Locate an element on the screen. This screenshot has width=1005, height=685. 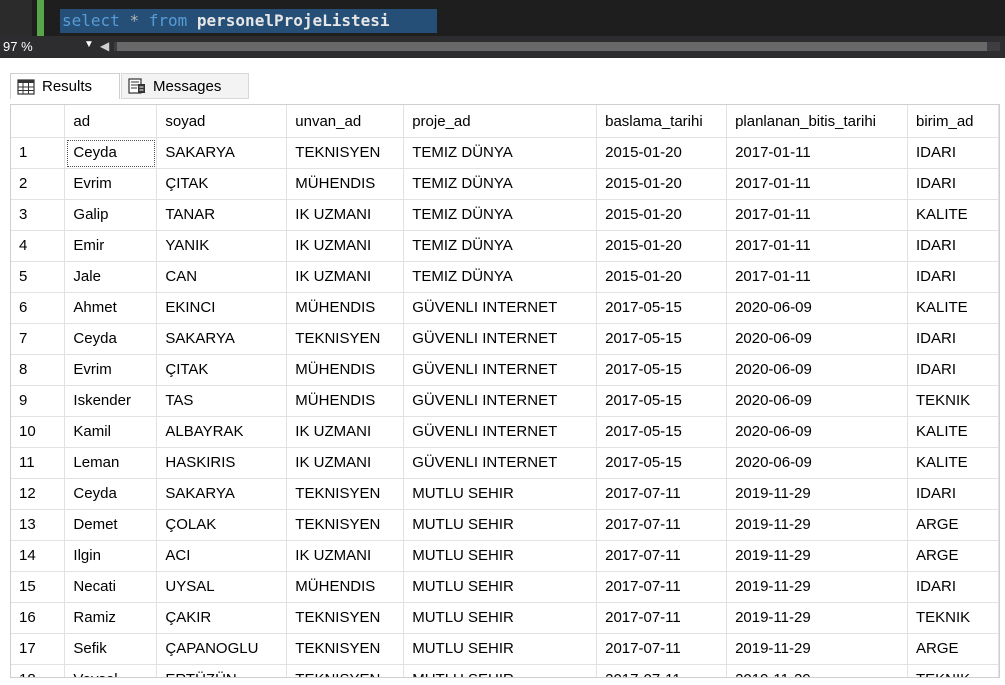
cell-rownum: 18 is located at coordinates (38, 670).